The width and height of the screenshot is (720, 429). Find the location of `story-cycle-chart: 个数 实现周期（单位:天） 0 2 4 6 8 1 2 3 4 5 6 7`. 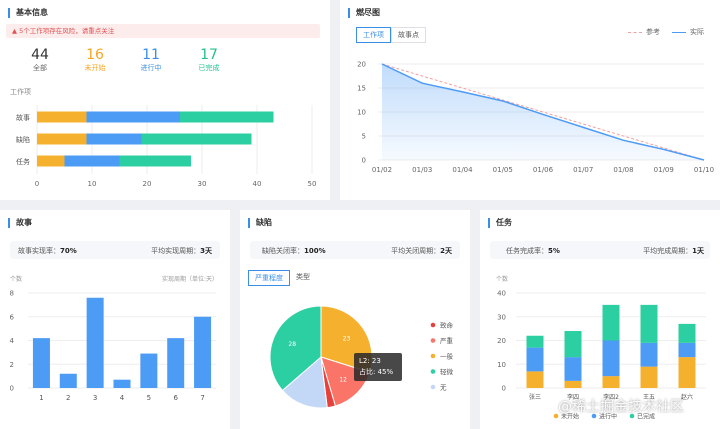

story-cycle-chart: 个数 实现周期（单位:天） 0 2 4 6 8 1 2 3 4 5 6 7 is located at coordinates (114, 338).